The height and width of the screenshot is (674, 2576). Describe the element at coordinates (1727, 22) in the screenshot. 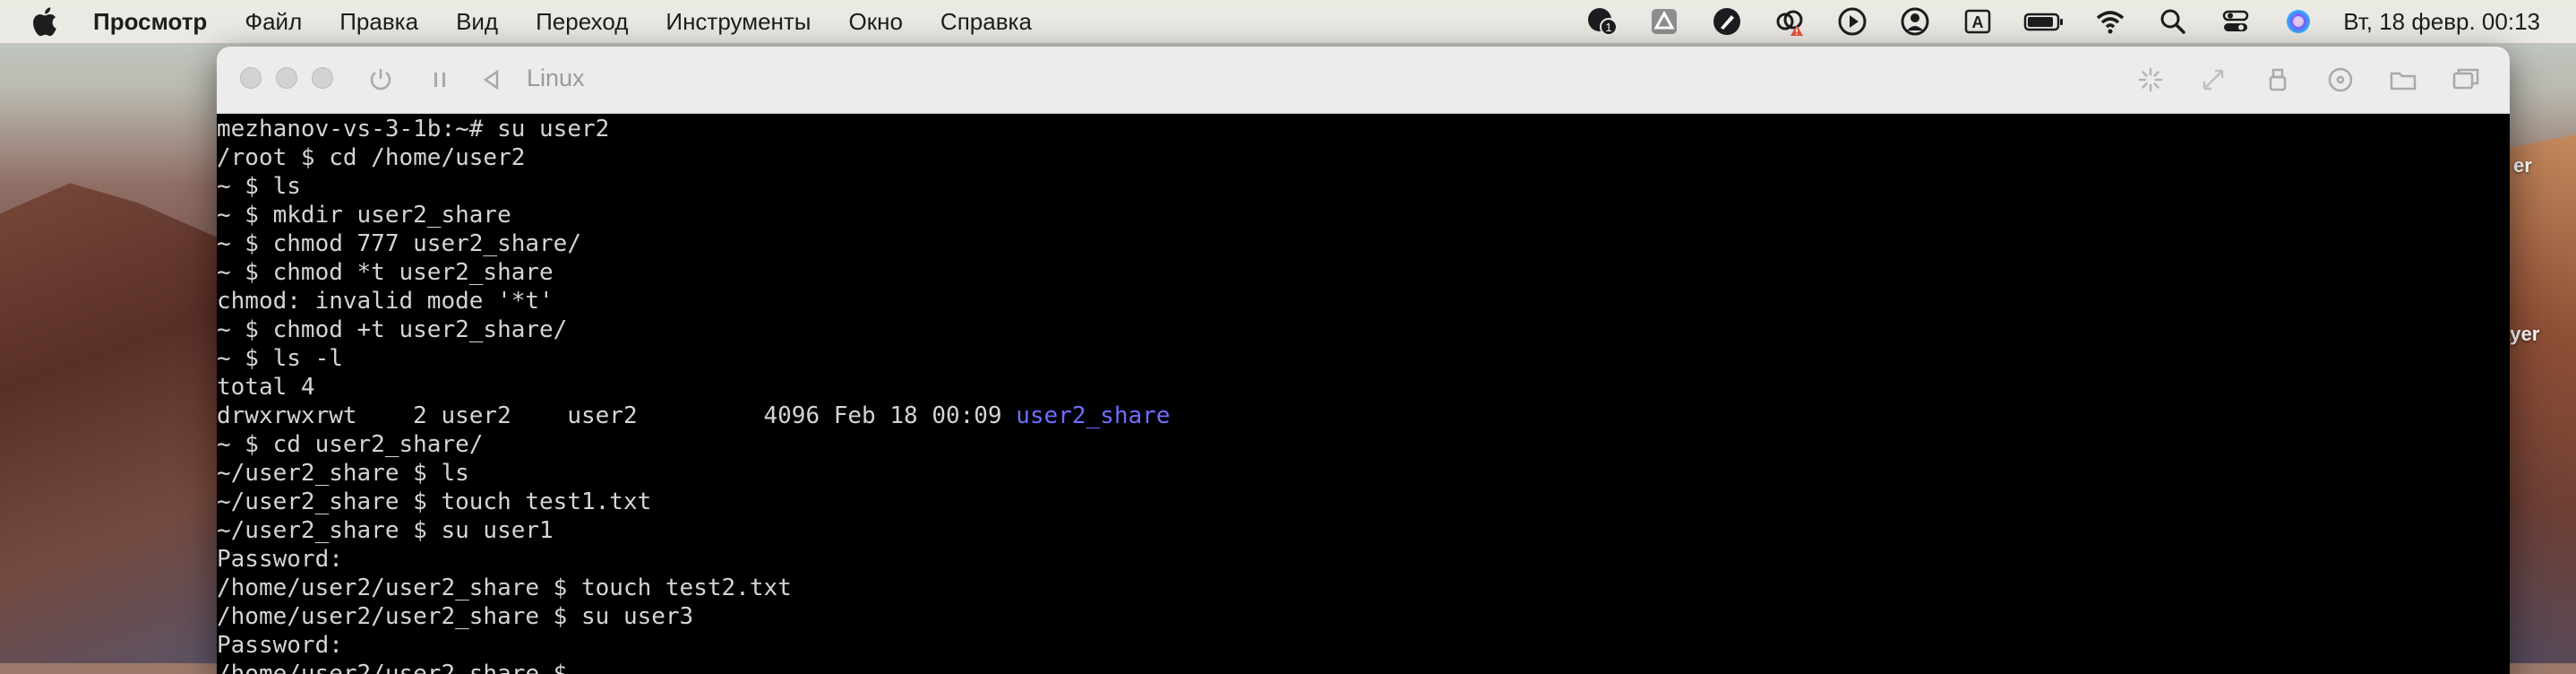

I see `pen-icon` at that location.